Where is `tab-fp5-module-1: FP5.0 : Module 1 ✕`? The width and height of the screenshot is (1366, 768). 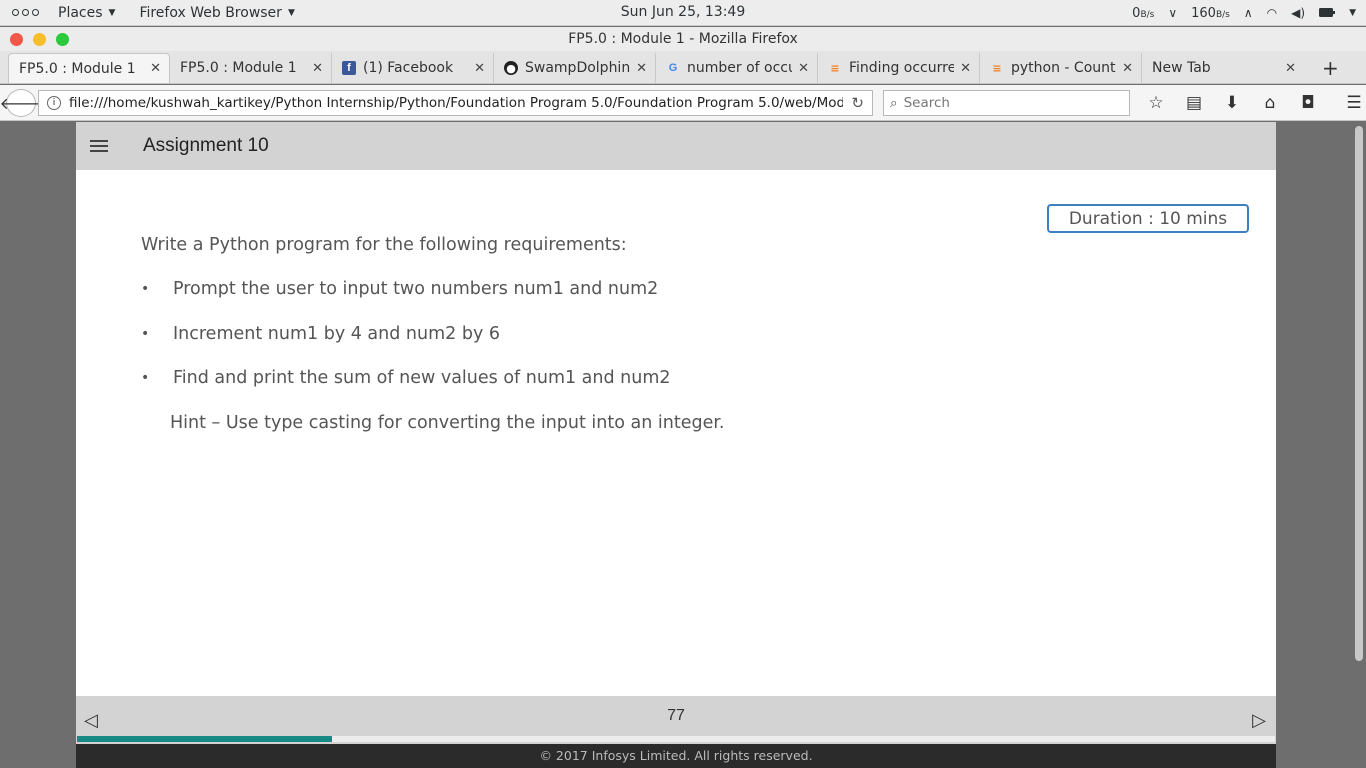 tab-fp5-module-1: FP5.0 : Module 1 ✕ is located at coordinates (251, 68).